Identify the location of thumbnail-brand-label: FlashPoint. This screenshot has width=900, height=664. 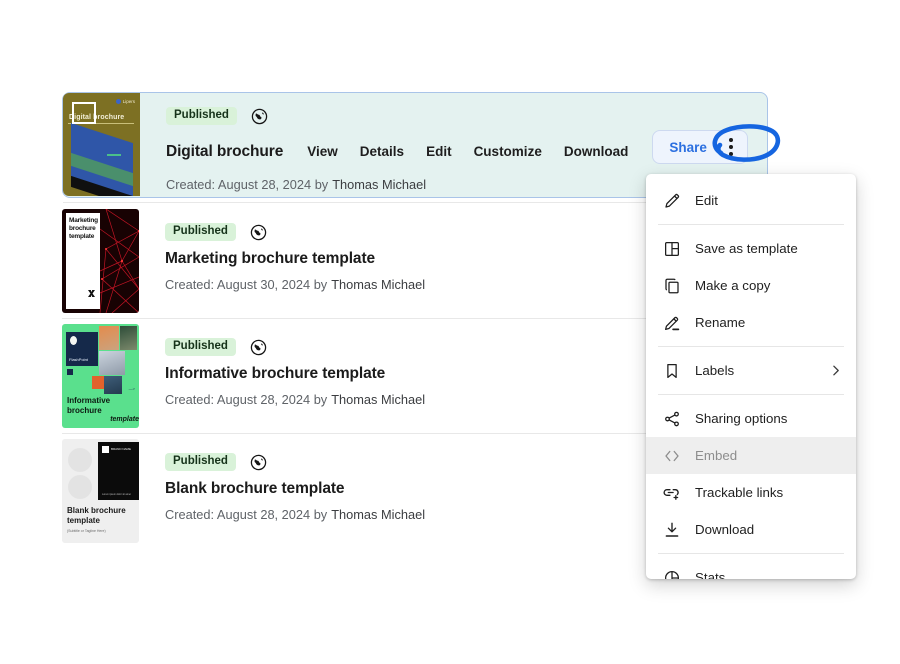
(78, 359).